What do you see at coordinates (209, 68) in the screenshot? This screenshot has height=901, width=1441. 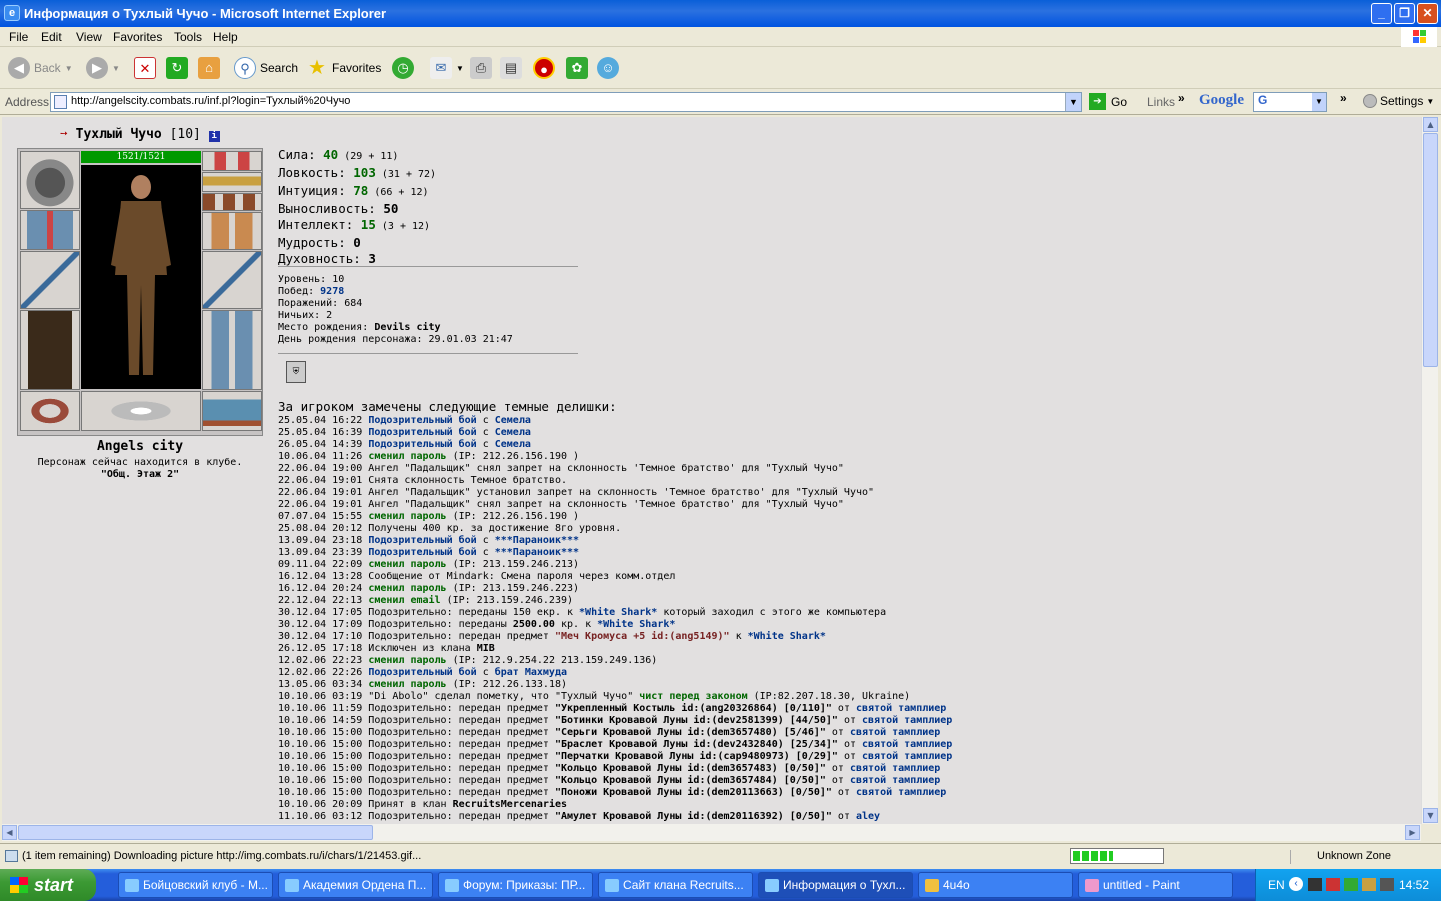 I see `home-button: ⌂` at bounding box center [209, 68].